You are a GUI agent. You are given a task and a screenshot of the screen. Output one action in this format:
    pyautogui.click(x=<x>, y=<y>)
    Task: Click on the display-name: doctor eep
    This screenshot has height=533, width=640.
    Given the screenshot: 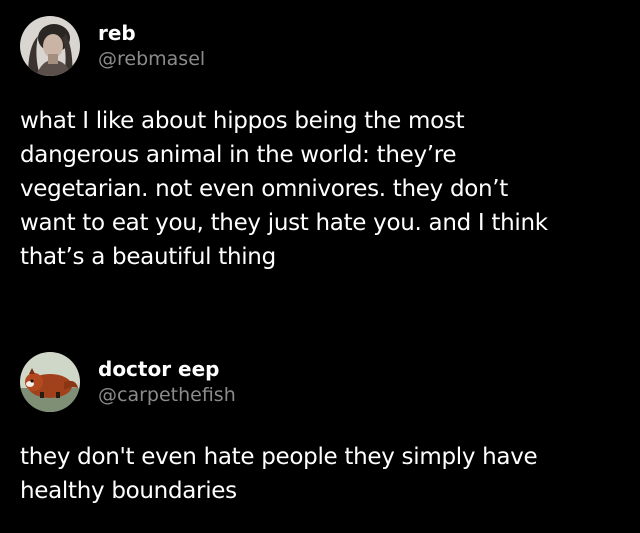 What is the action you would take?
    pyautogui.click(x=167, y=369)
    